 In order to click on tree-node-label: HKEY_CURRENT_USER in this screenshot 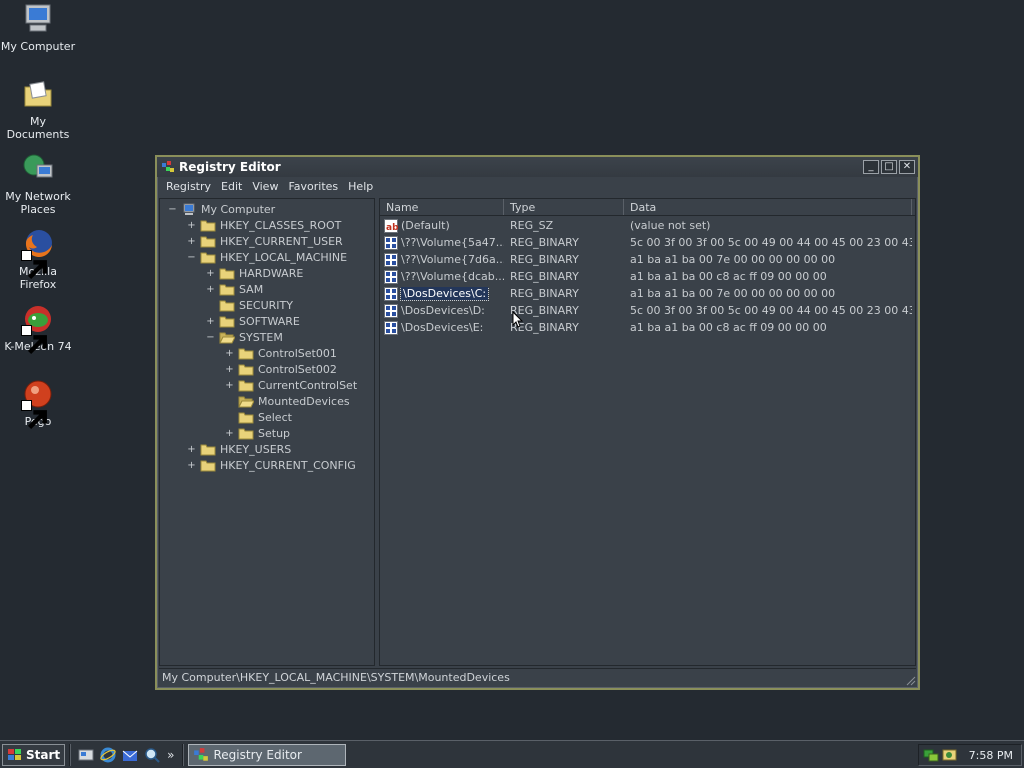, I will do `click(281, 241)`.